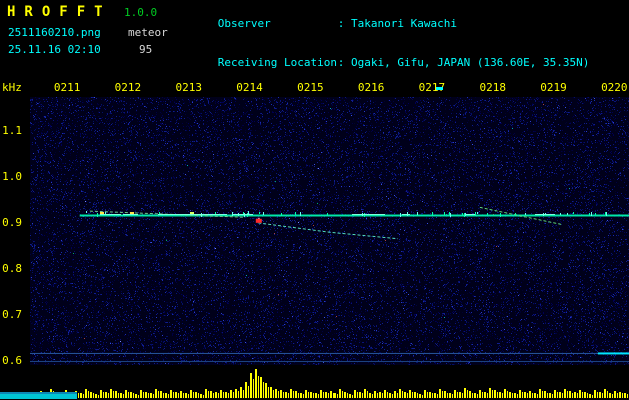 The width and height of the screenshot is (629, 400). Describe the element at coordinates (244, 23) in the screenshot. I see `info-label: Observer` at that location.